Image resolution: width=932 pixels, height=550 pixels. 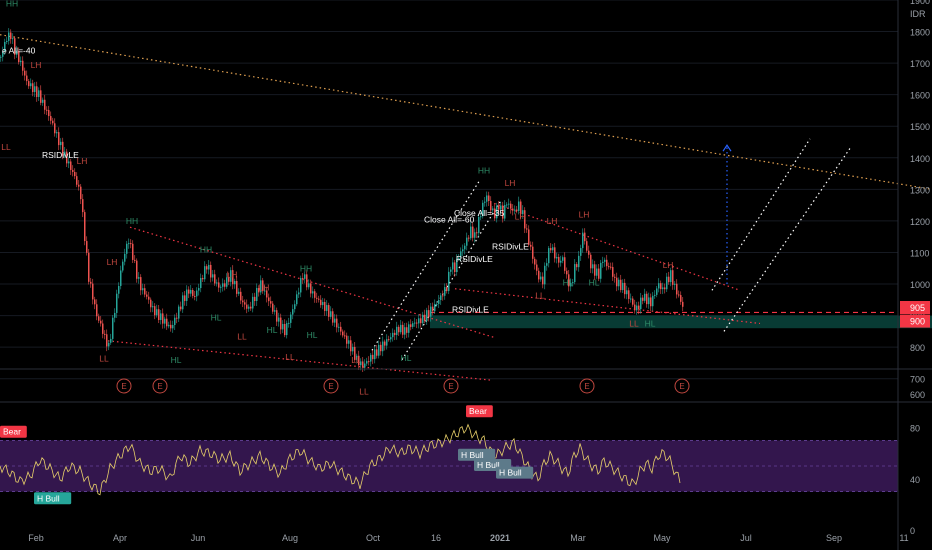 What do you see at coordinates (681, 322) in the screenshot?
I see `support-zone` at bounding box center [681, 322].